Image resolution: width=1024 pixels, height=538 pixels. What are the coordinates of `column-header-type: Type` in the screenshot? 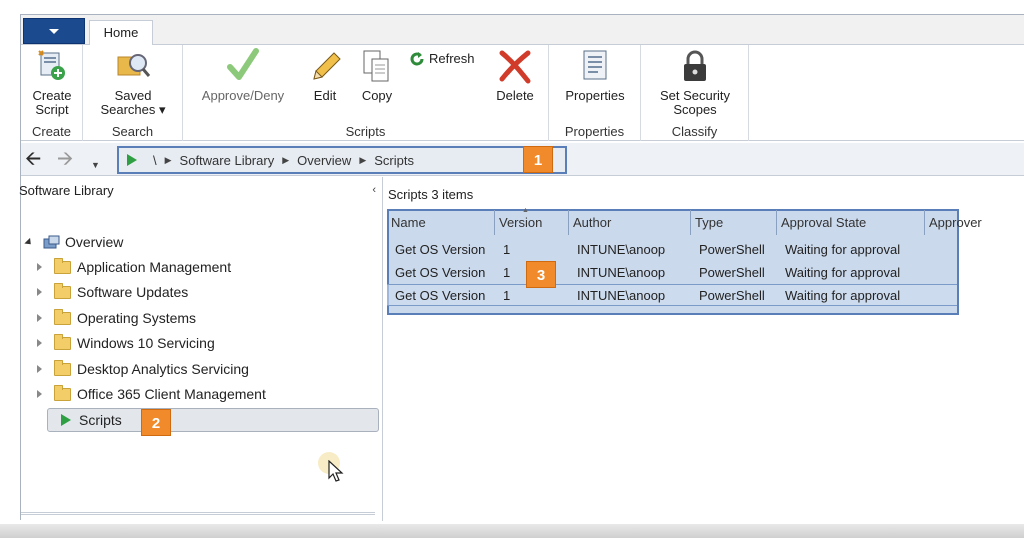 It's located at (734, 222).